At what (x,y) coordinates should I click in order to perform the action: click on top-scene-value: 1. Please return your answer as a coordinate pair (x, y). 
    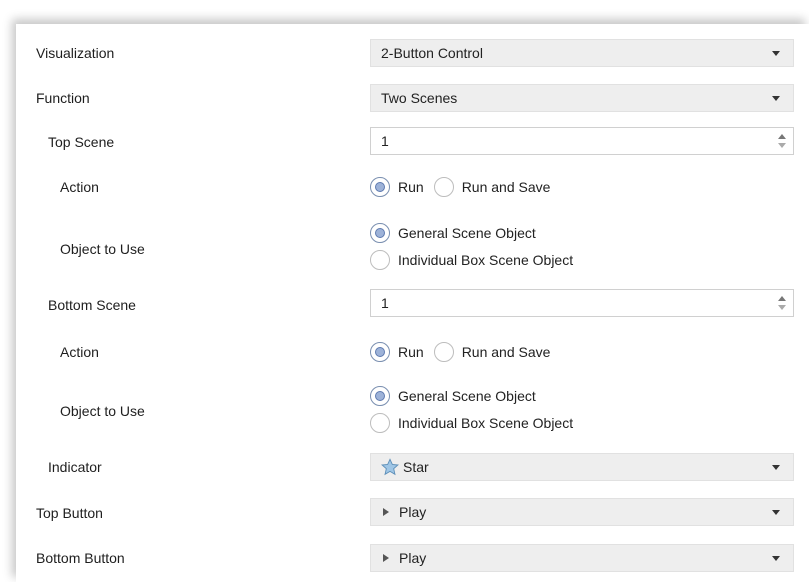
    Looking at the image, I should click on (385, 141).